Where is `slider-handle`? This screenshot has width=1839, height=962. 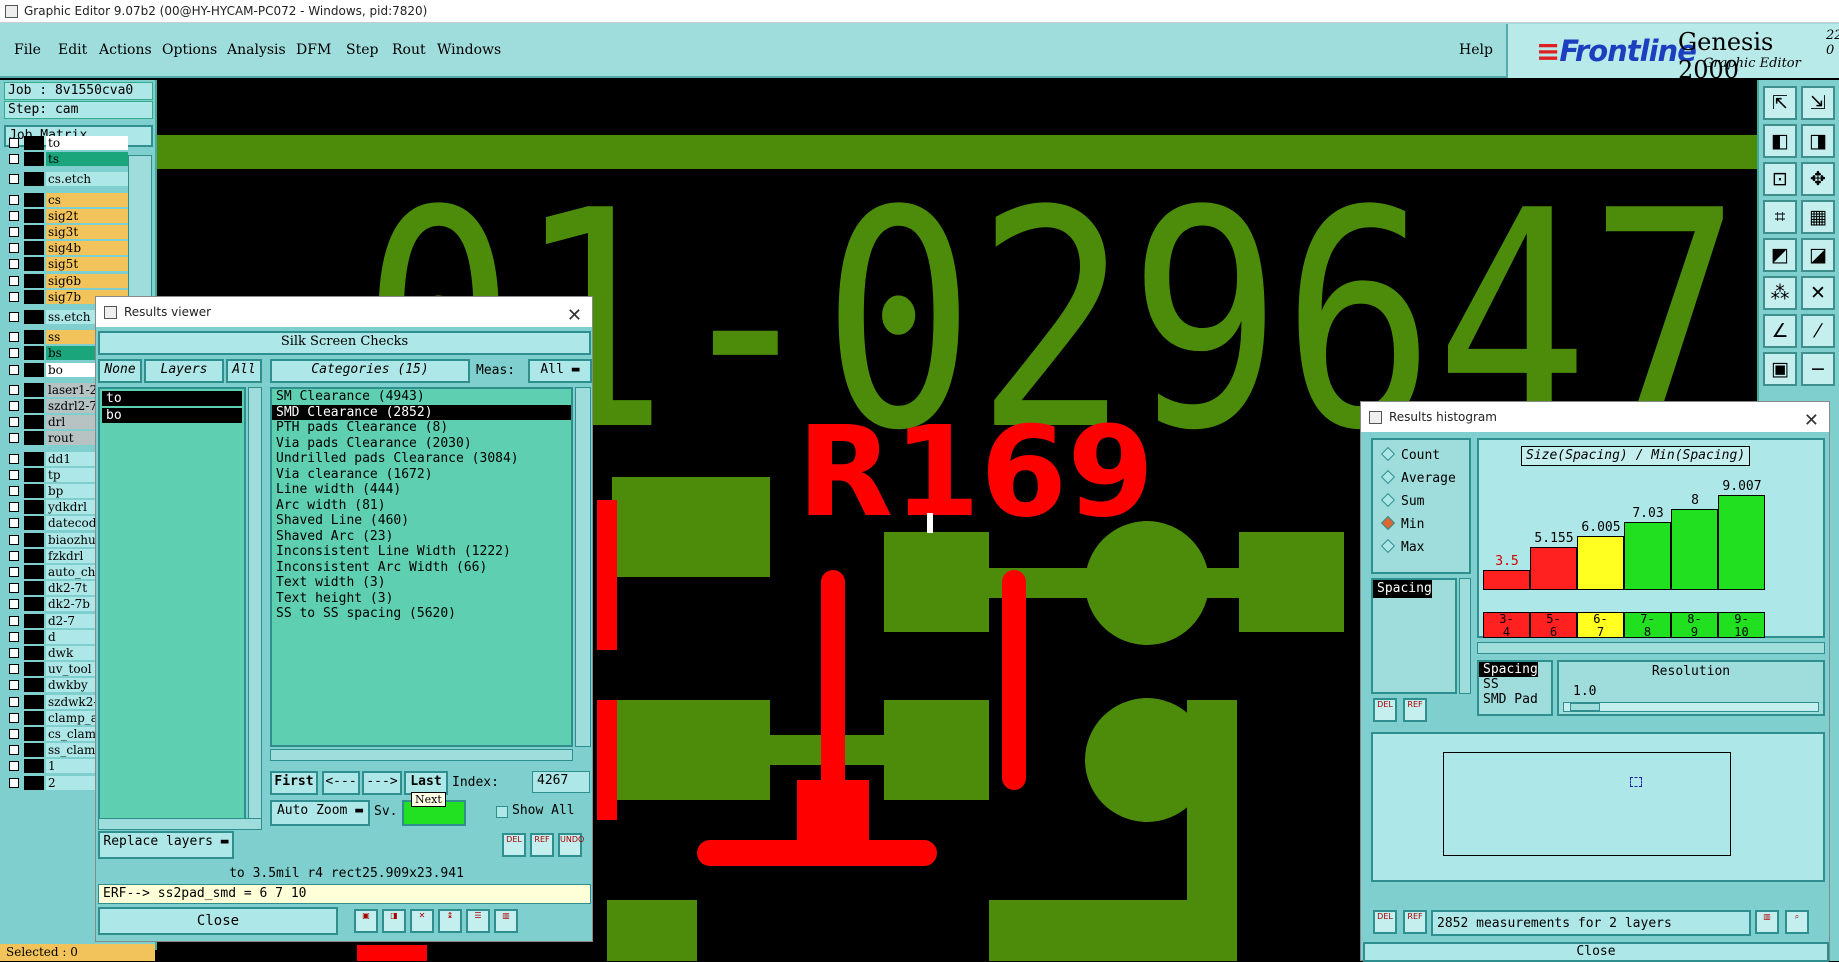 slider-handle is located at coordinates (1585, 707).